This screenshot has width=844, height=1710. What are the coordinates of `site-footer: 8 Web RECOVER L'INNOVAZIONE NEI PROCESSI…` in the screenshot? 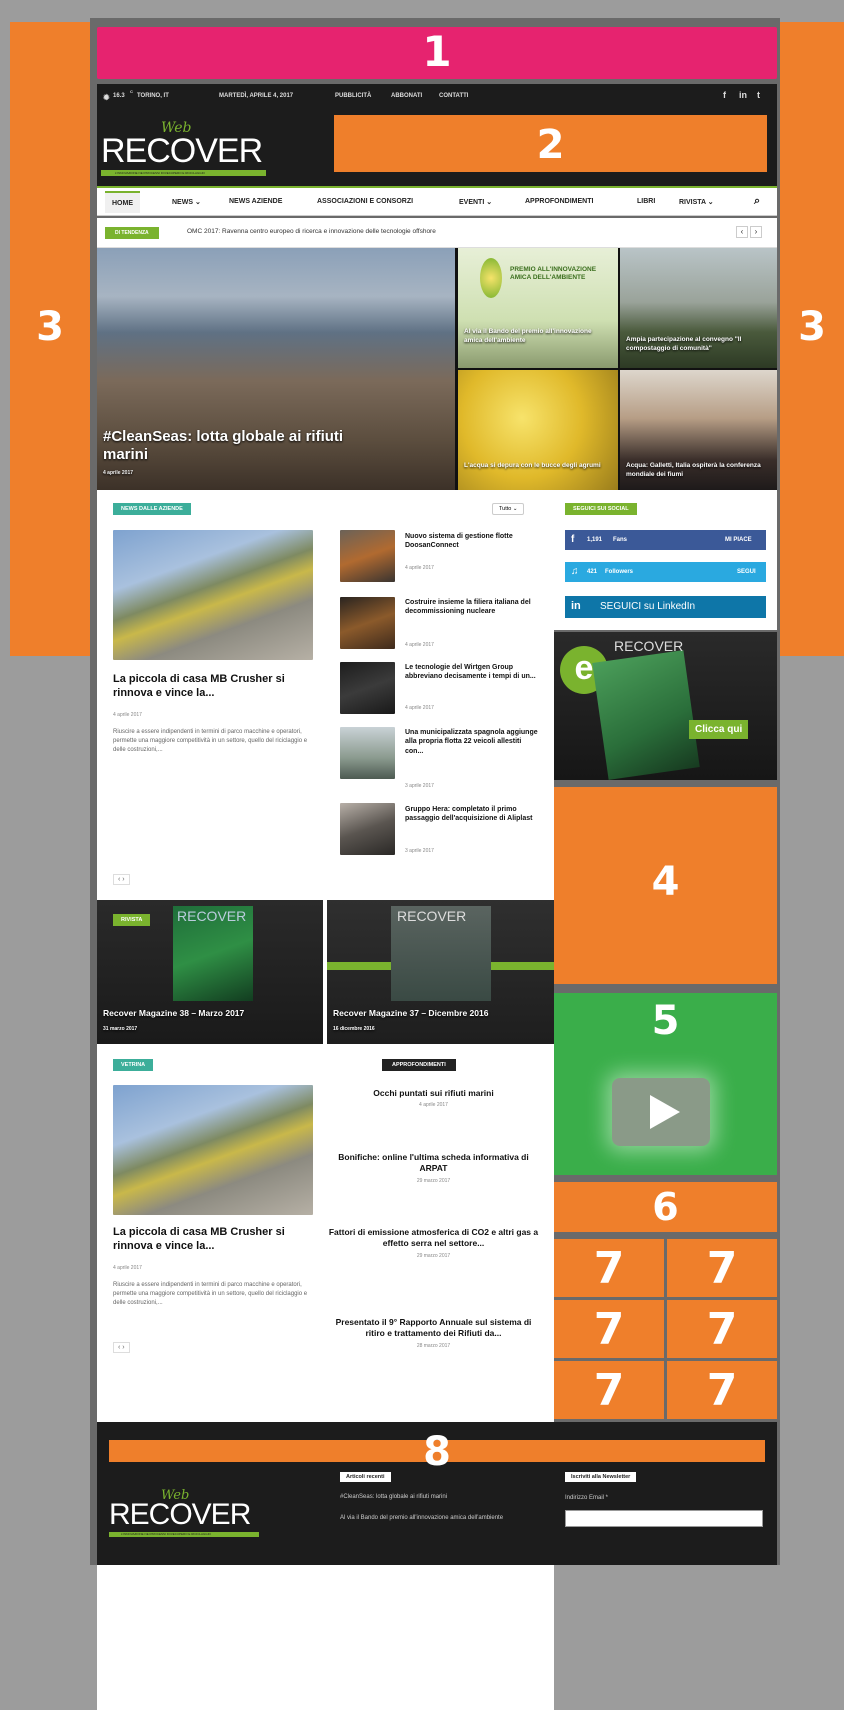 It's located at (437, 1493).